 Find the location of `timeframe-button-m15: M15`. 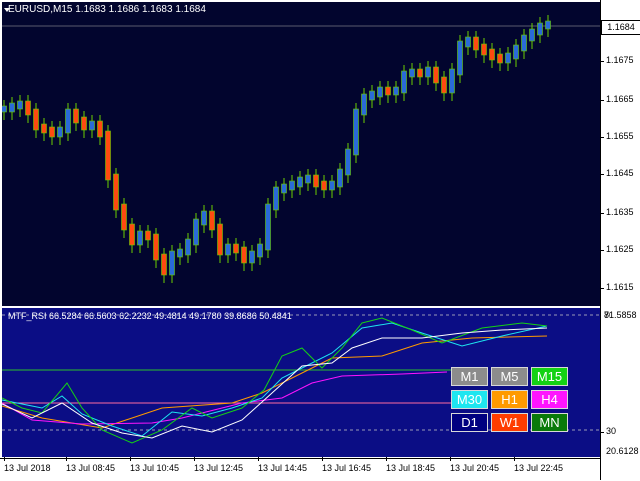

timeframe-button-m15: M15 is located at coordinates (549, 376).